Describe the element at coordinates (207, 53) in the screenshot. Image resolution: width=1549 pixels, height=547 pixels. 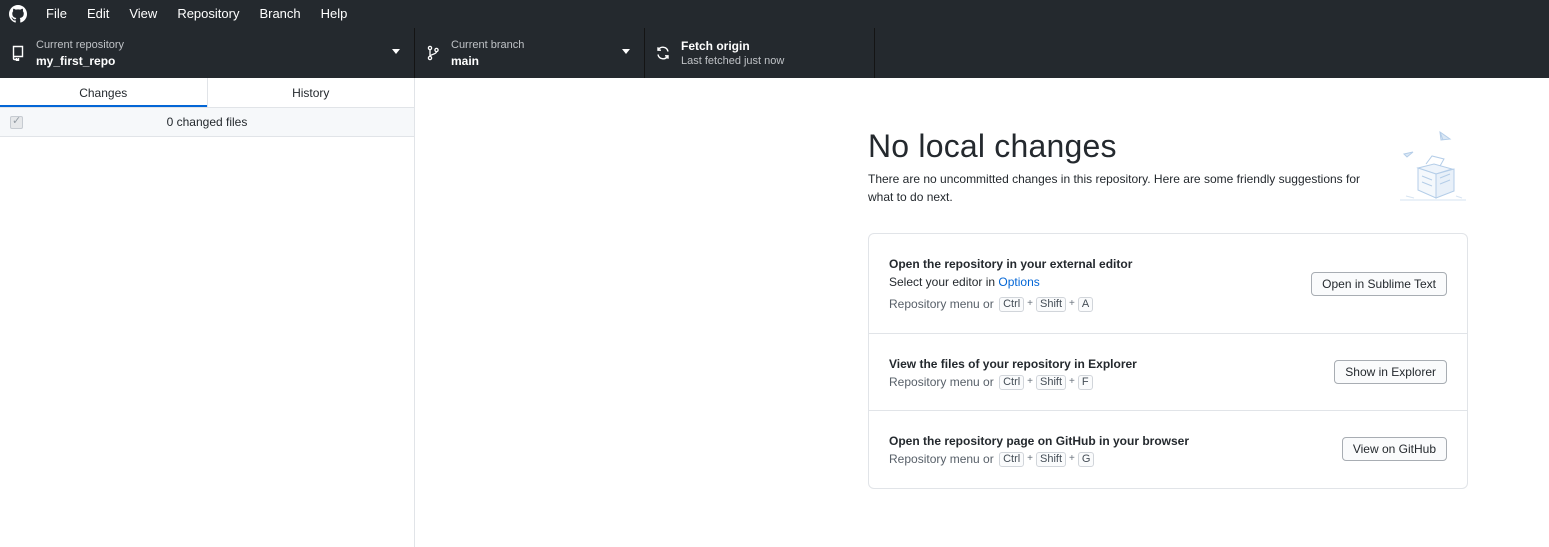
I see `current-repository-dropdown: Current repository my_first_repo` at that location.